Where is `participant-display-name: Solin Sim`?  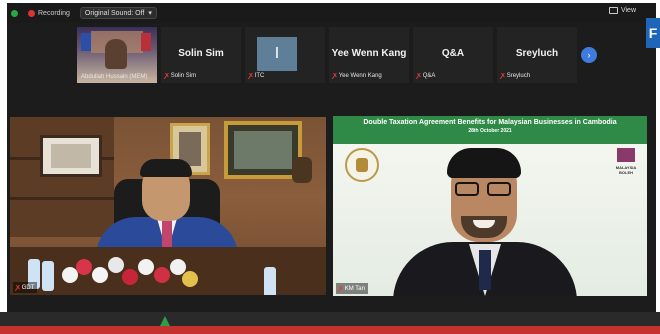 participant-display-name: Solin Sim is located at coordinates (201, 53).